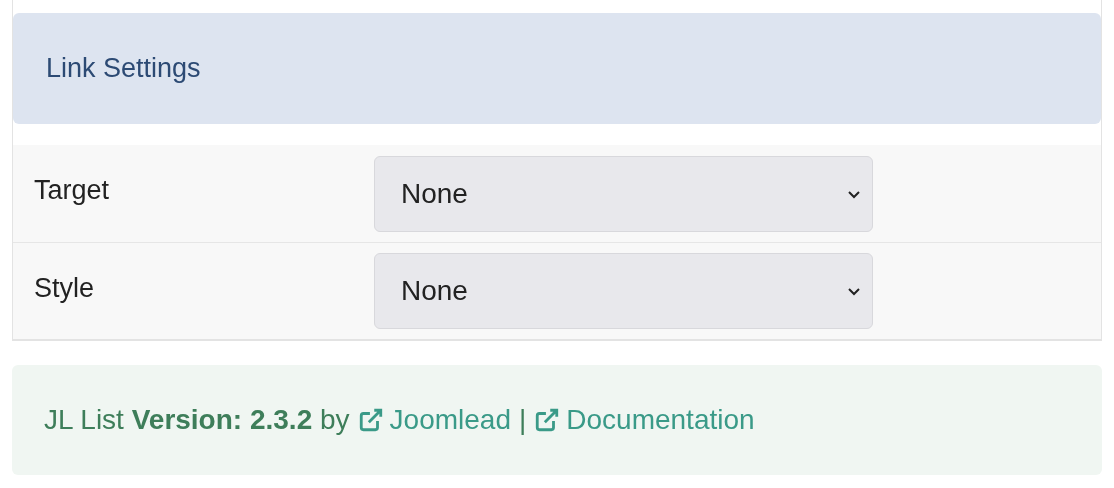 The image size is (1114, 488). What do you see at coordinates (123, 69) in the screenshot?
I see `section-title: Link Settings` at bounding box center [123, 69].